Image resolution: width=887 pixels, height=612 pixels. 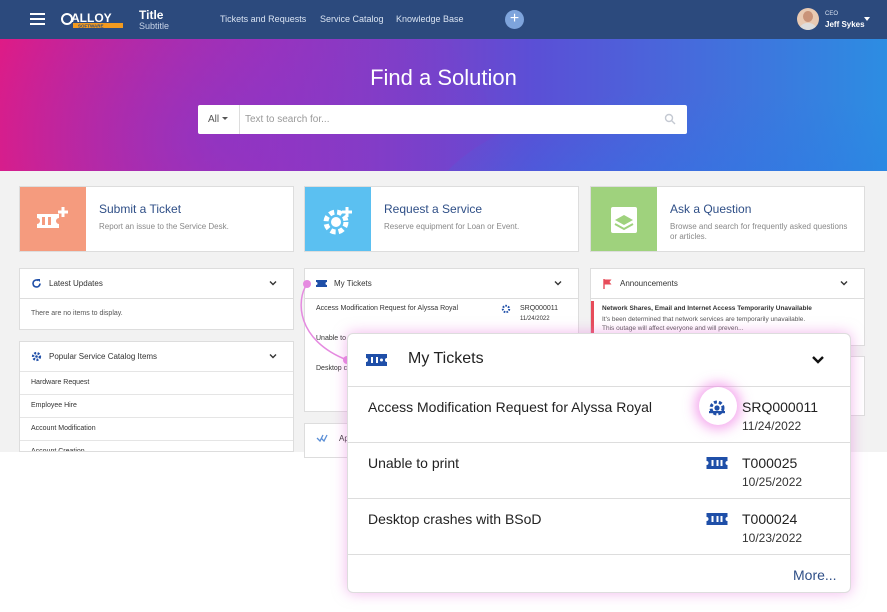 What do you see at coordinates (36, 356) in the screenshot?
I see `gear-icon` at bounding box center [36, 356].